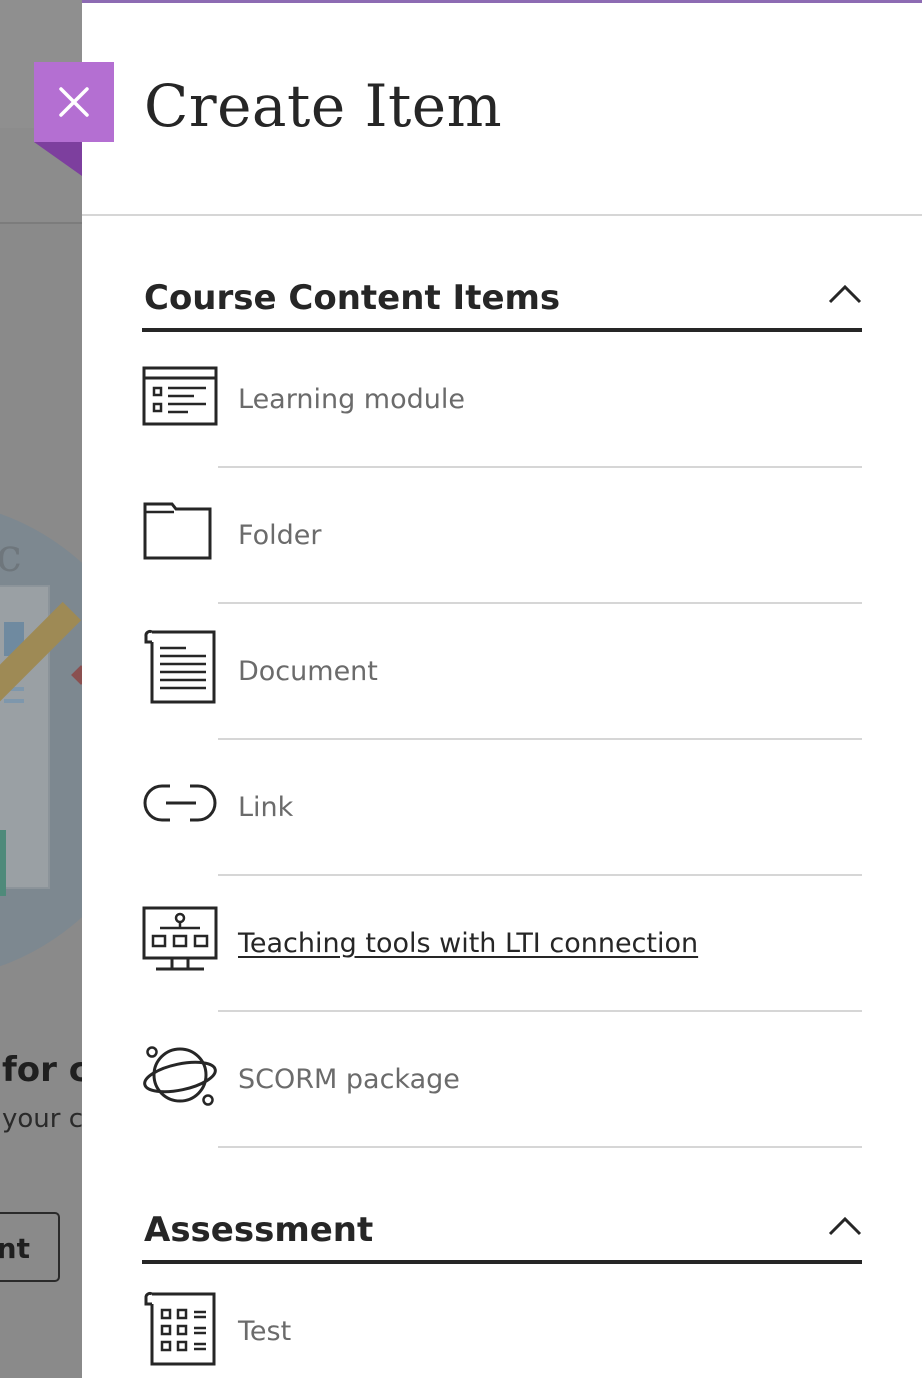  Describe the element at coordinates (502, 215) in the screenshot. I see `header-divider` at that location.